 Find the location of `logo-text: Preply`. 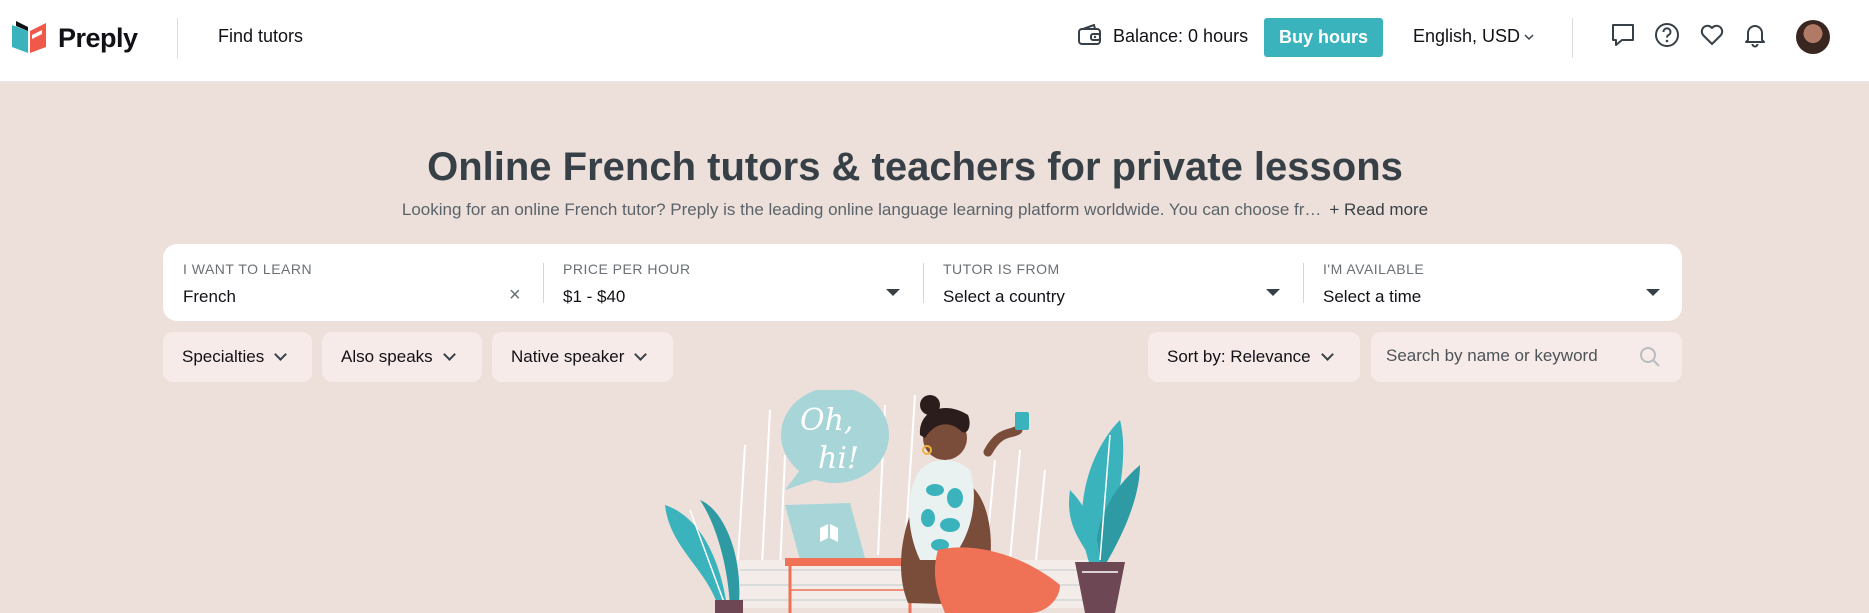

logo-text: Preply is located at coordinates (98, 37).